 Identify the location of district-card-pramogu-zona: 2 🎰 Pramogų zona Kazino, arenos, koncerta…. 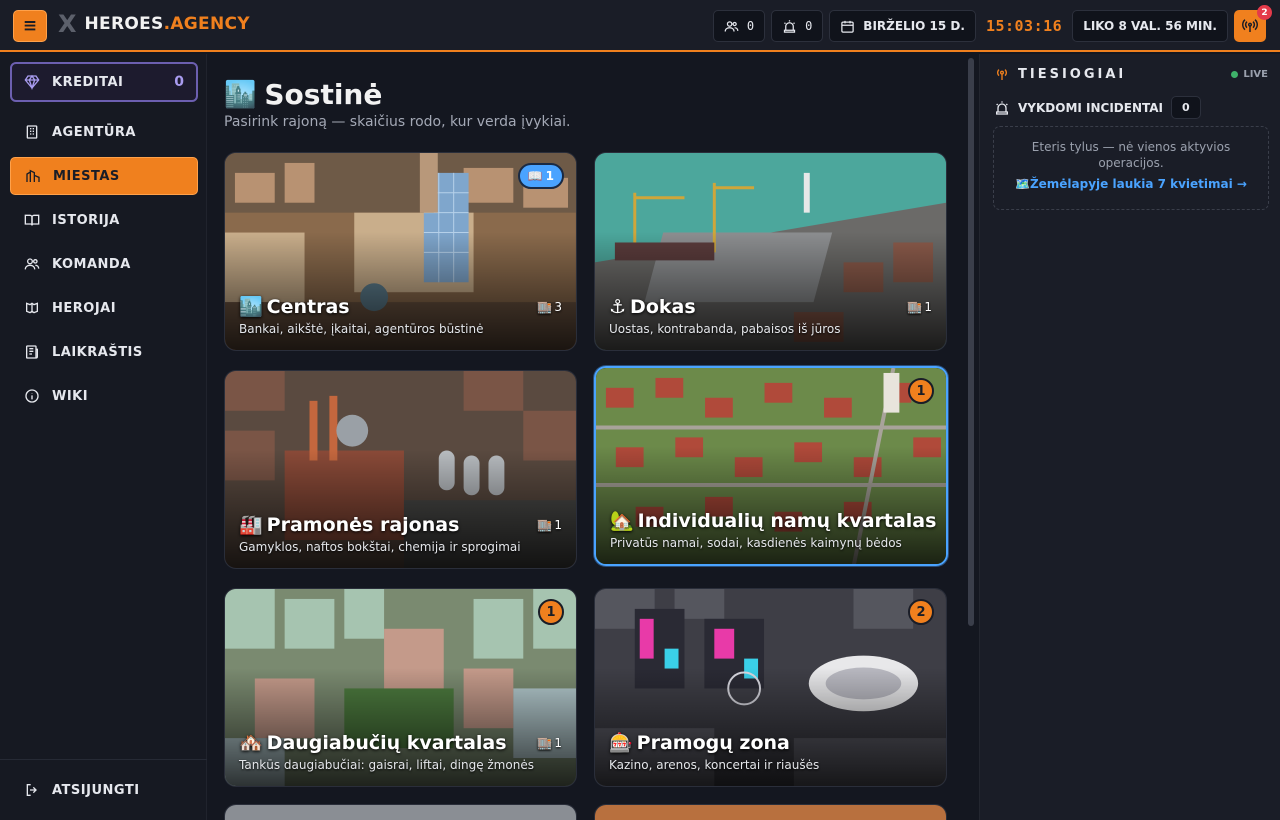
(770, 687).